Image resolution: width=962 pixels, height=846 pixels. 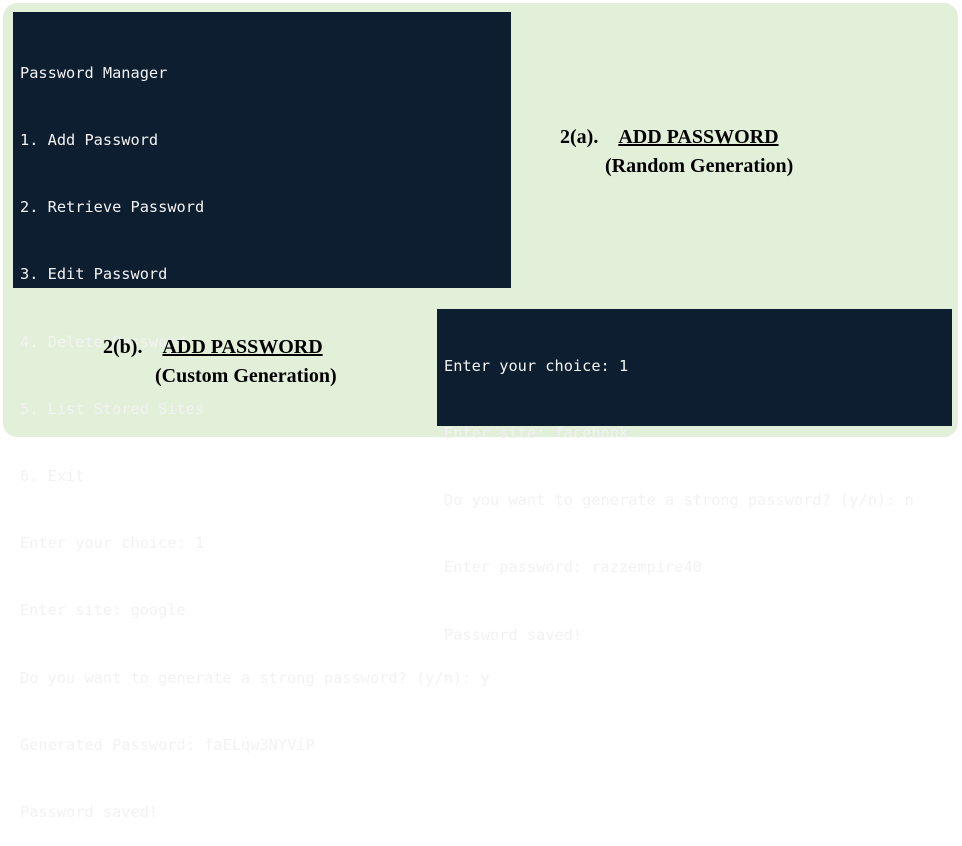 I want to click on terminal-line: Enter site: facebook, so click(x=536, y=433).